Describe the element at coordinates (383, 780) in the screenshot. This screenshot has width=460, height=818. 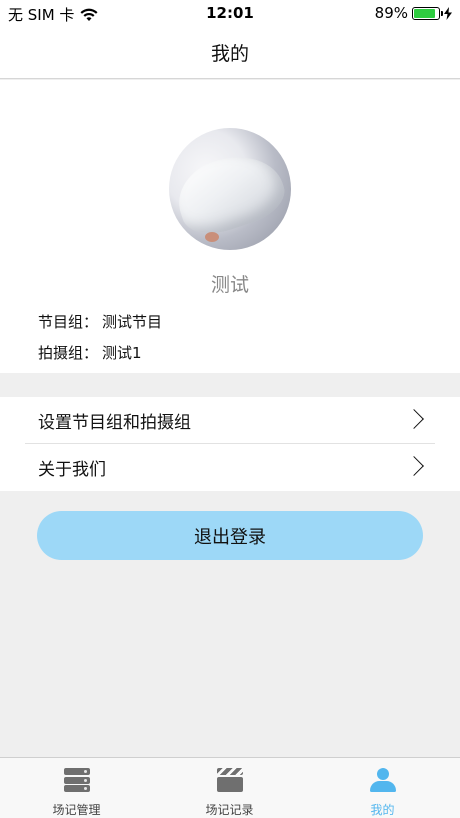
I see `user-icon` at that location.